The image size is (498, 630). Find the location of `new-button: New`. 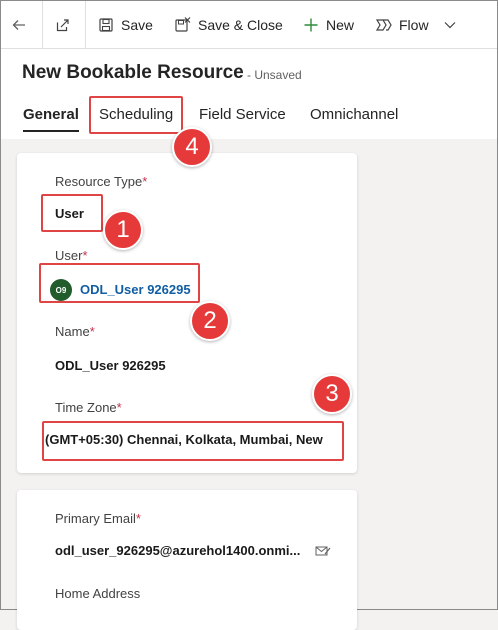

new-button: New is located at coordinates (328, 24).